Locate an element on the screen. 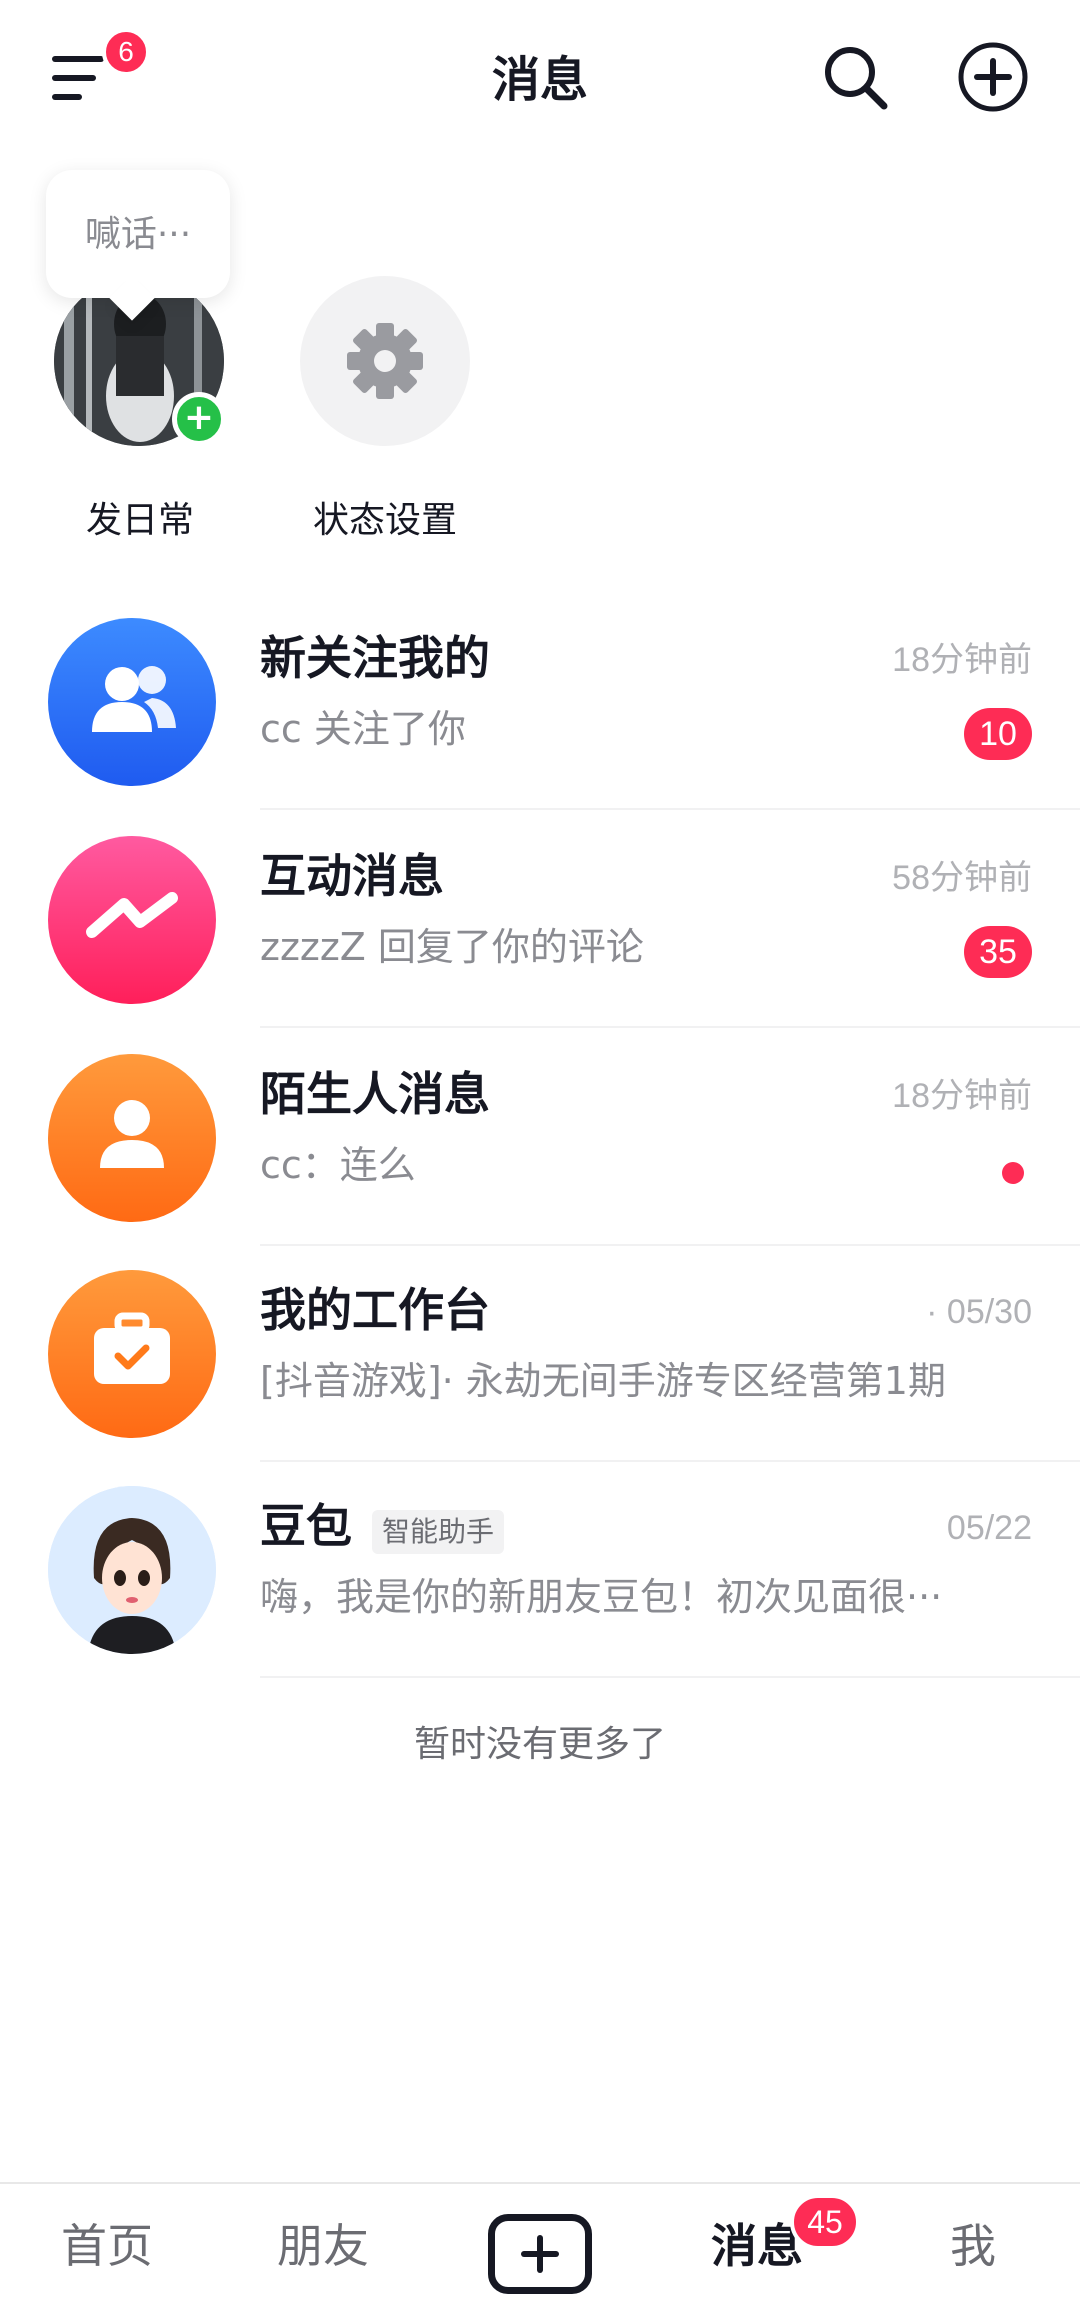  conversation-preview: [抖音游戏]· 永劫无间手游专区经营第1期 is located at coordinates (603, 1381).